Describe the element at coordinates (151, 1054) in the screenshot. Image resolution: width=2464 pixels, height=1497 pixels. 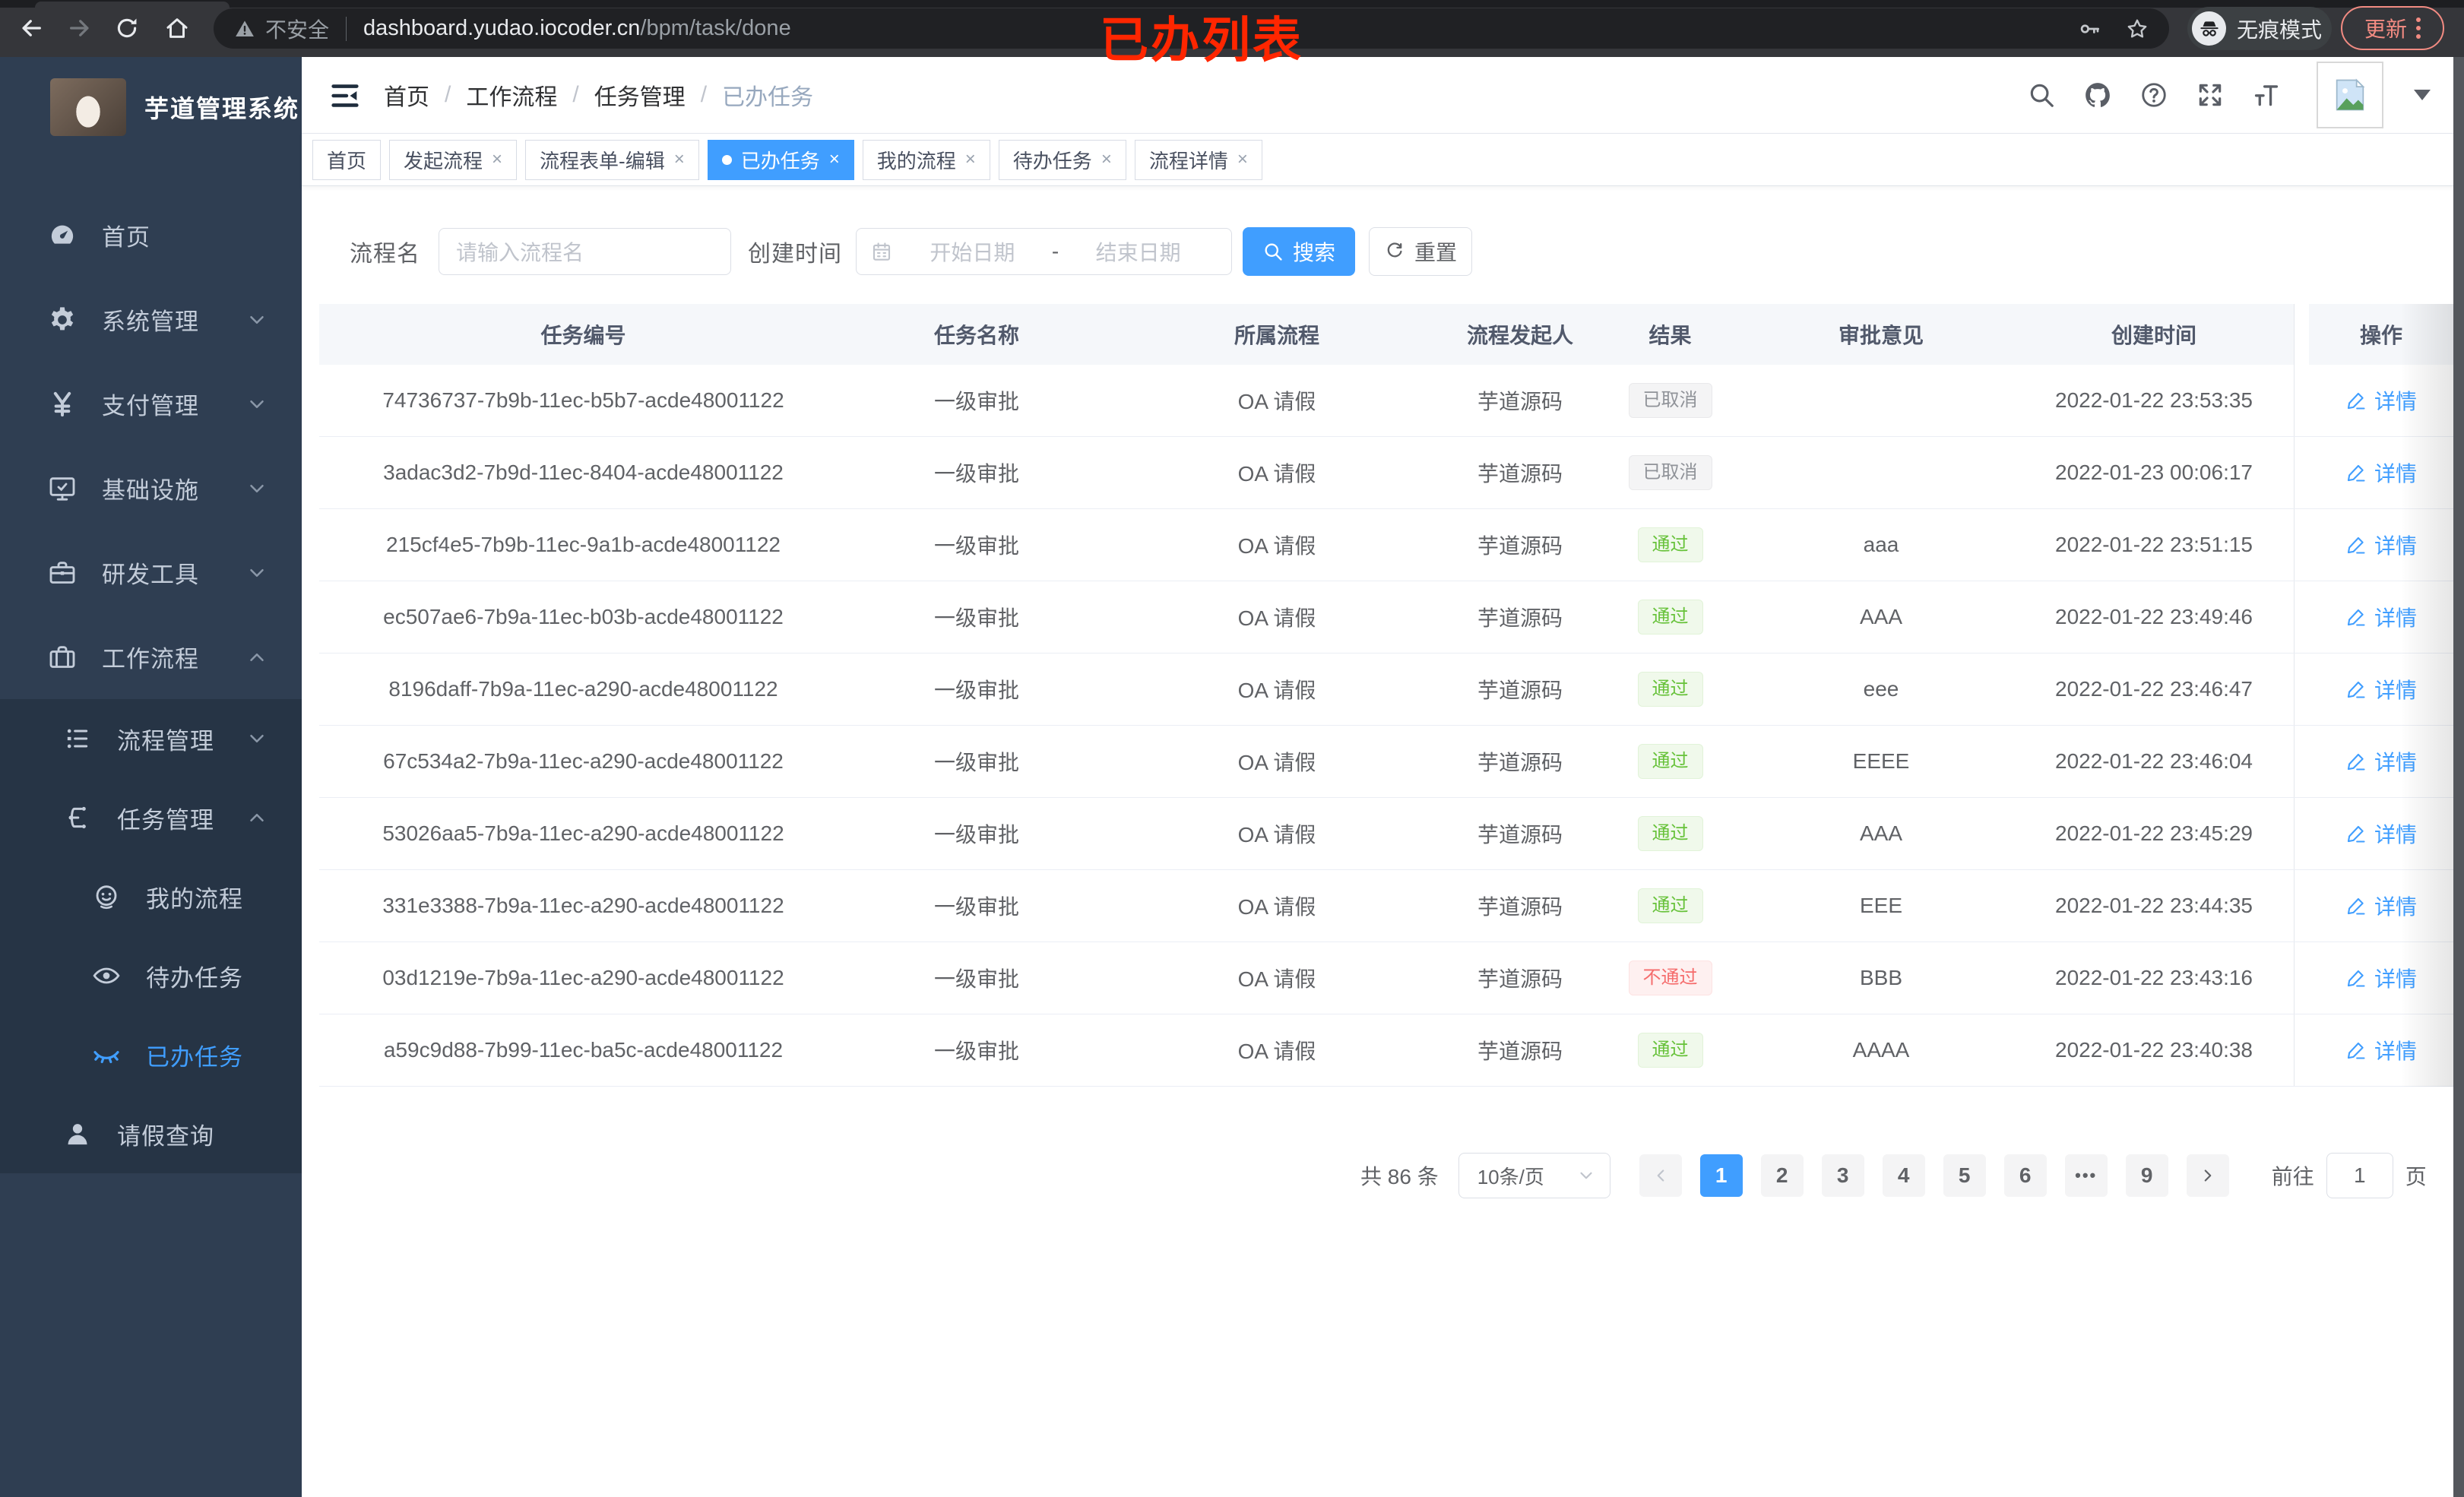
I see `sidebar-subitem: 已办任务` at that location.